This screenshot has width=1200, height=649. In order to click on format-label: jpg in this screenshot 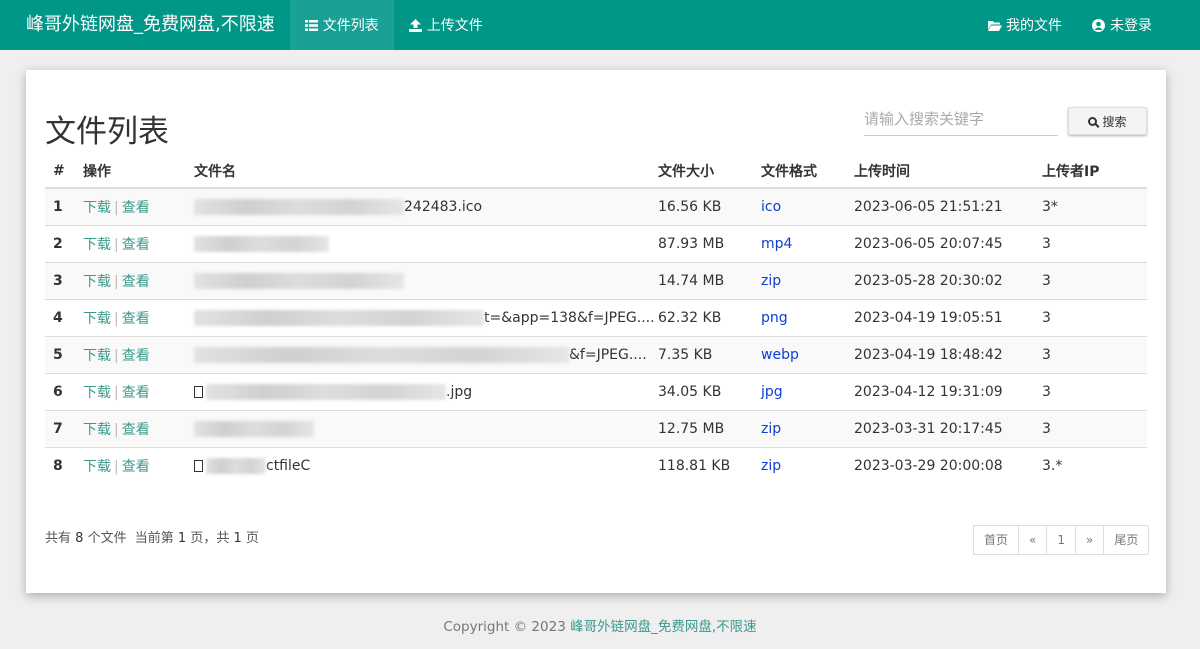, I will do `click(772, 391)`.